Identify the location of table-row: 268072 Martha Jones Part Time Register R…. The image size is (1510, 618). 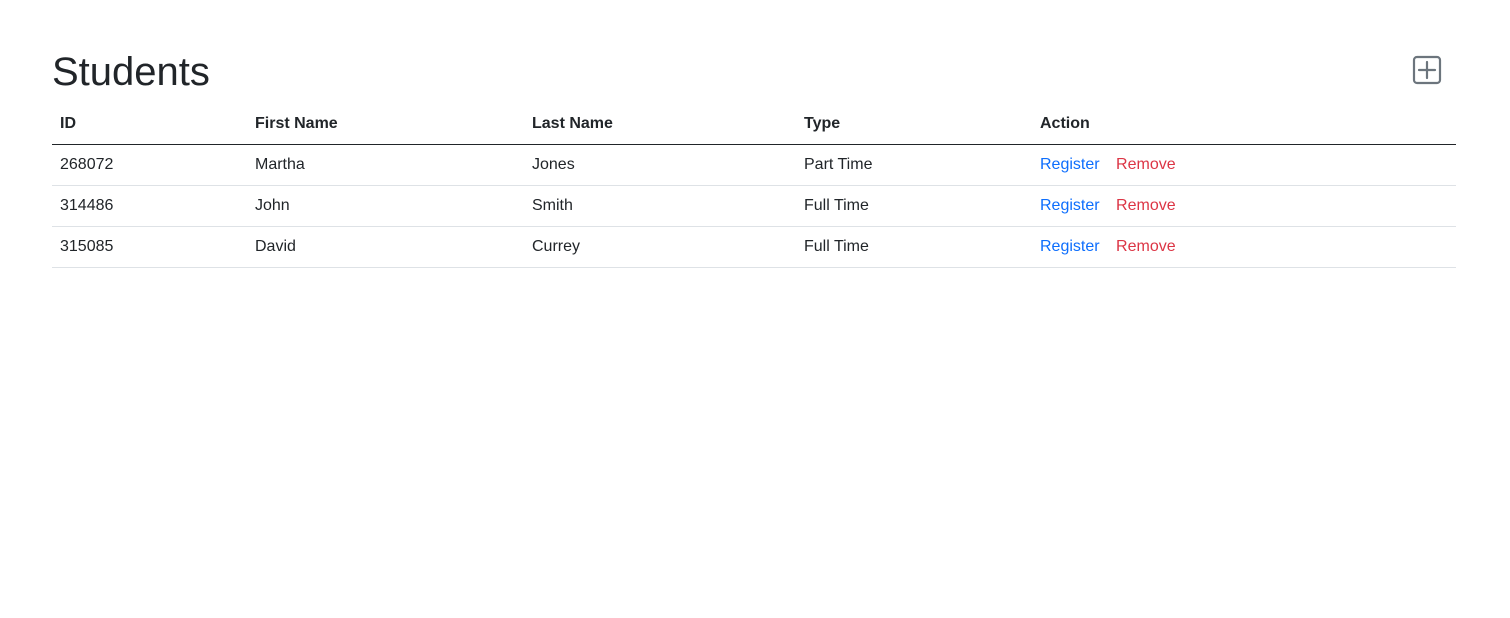
(754, 165).